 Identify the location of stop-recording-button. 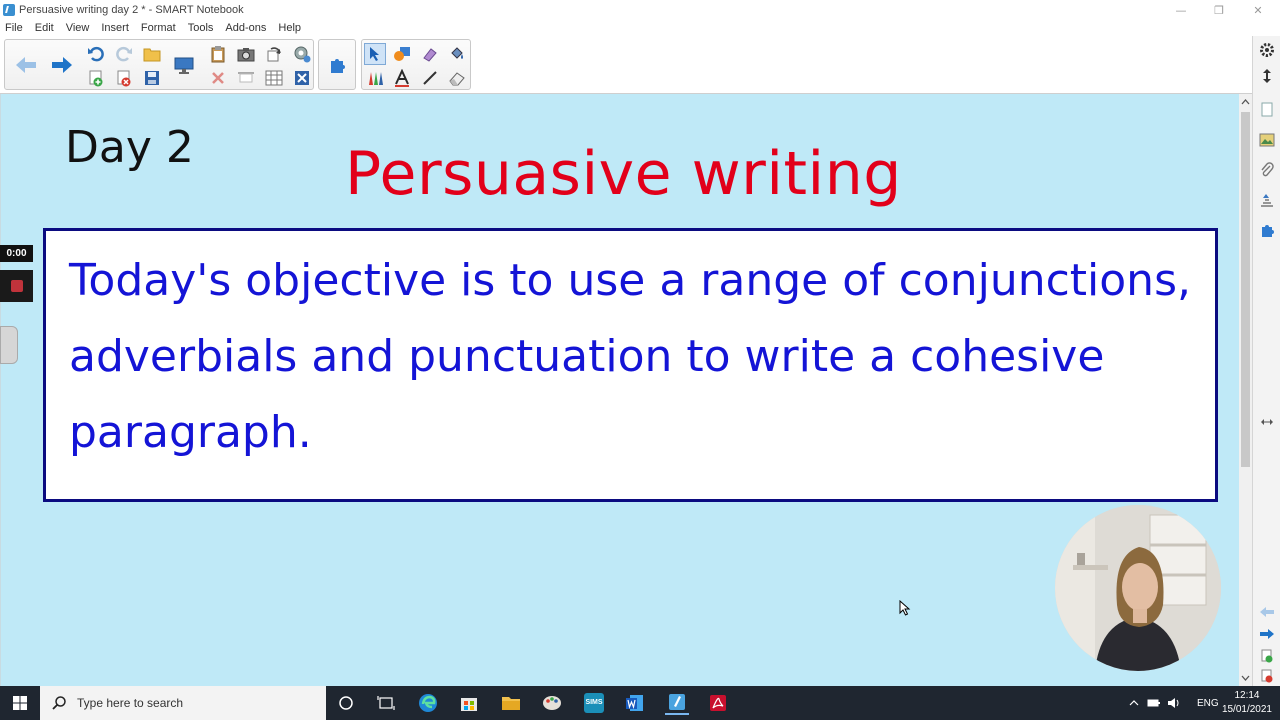
(16, 286).